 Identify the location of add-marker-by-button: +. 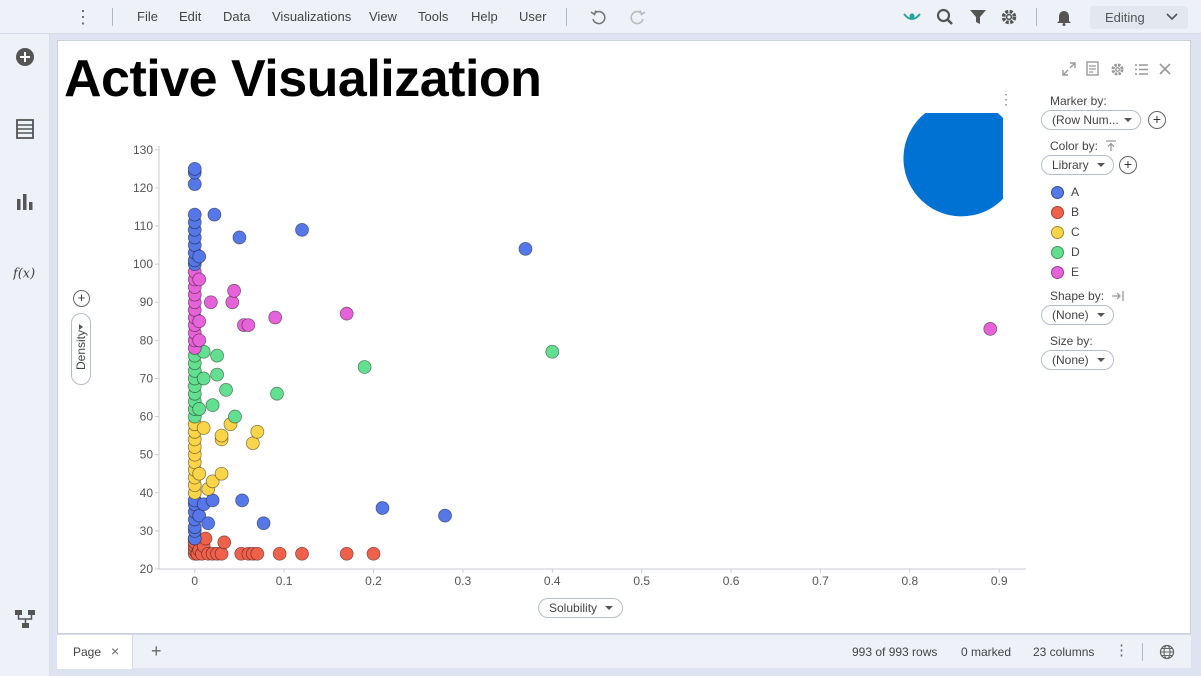
(1157, 120).